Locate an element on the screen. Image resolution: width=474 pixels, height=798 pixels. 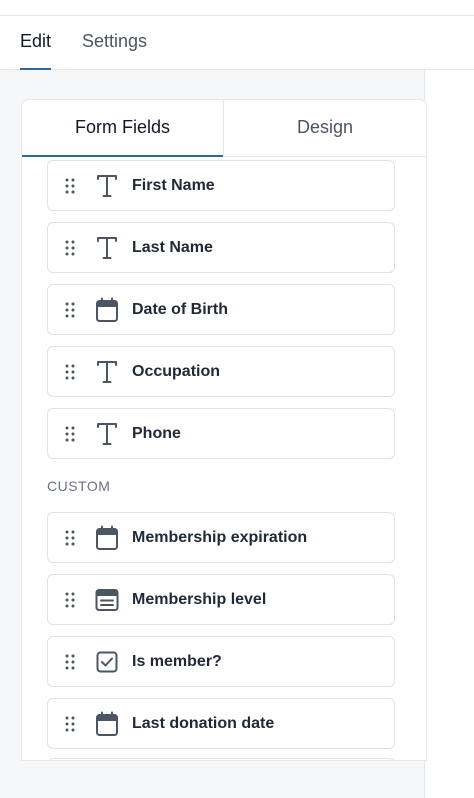
tab-settings-label: Settings is located at coordinates (115, 41).